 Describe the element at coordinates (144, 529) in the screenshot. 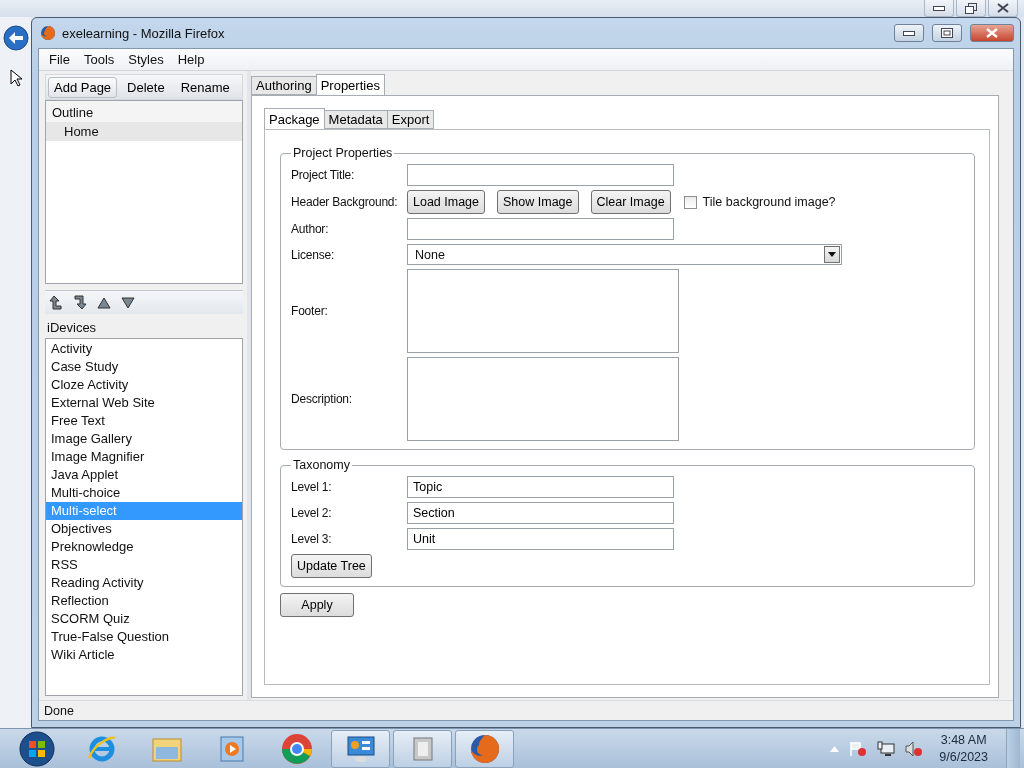

I see `idevice-item: Objectives` at that location.